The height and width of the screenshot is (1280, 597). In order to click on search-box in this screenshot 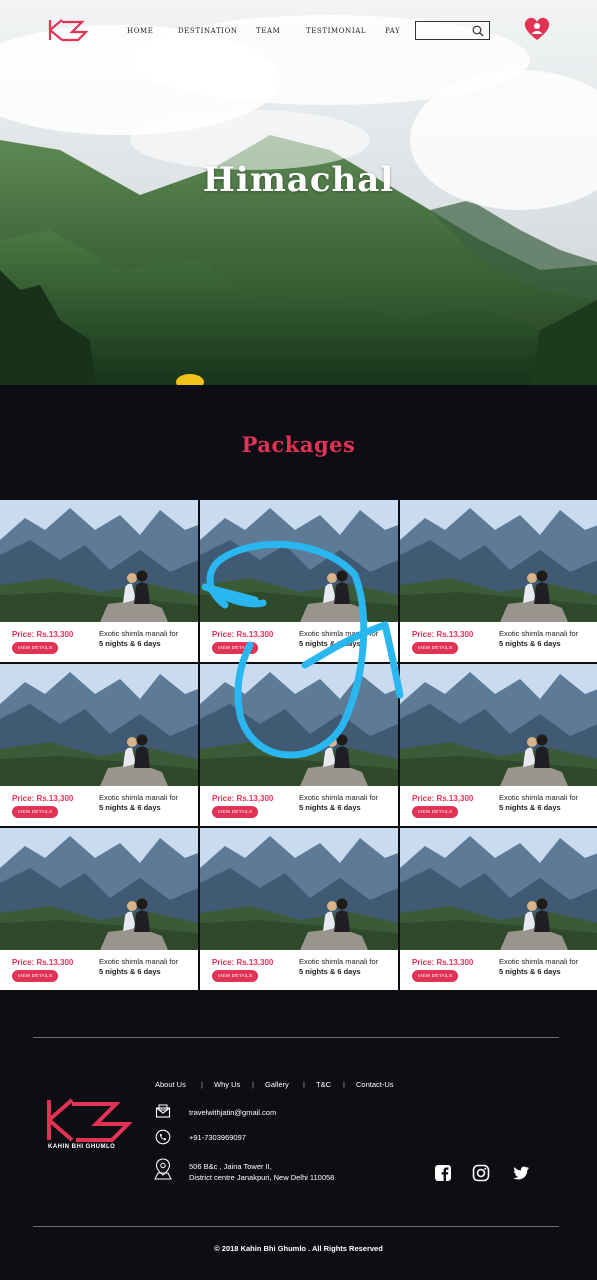, I will do `click(452, 30)`.